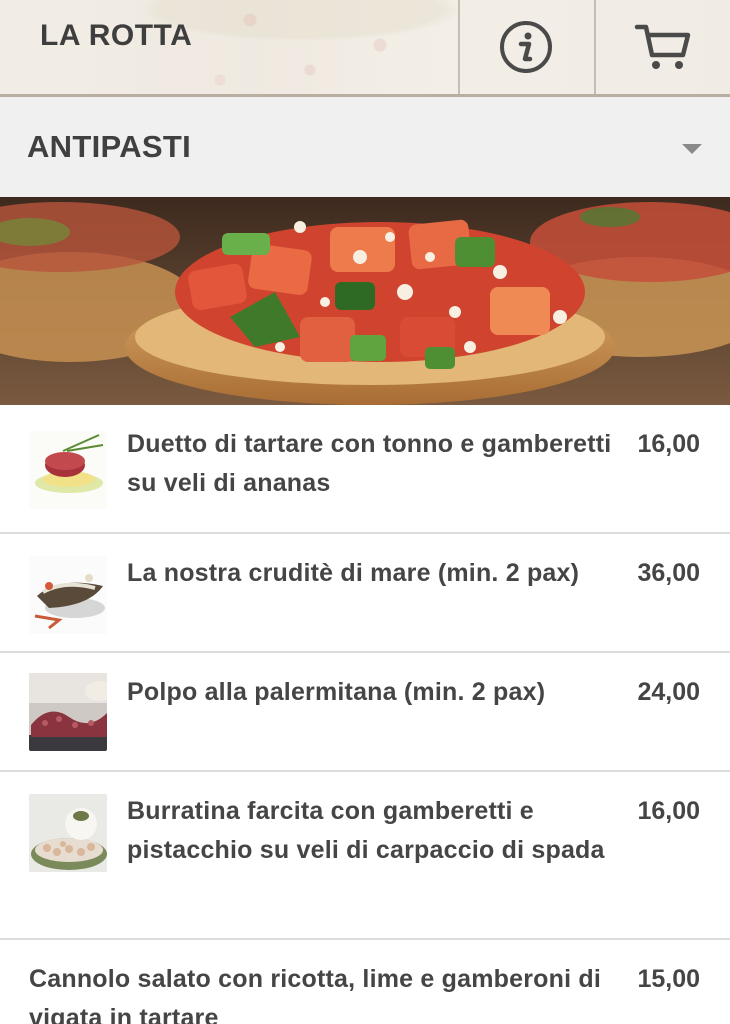  I want to click on category-label: ANTIPASTI, so click(109, 146).